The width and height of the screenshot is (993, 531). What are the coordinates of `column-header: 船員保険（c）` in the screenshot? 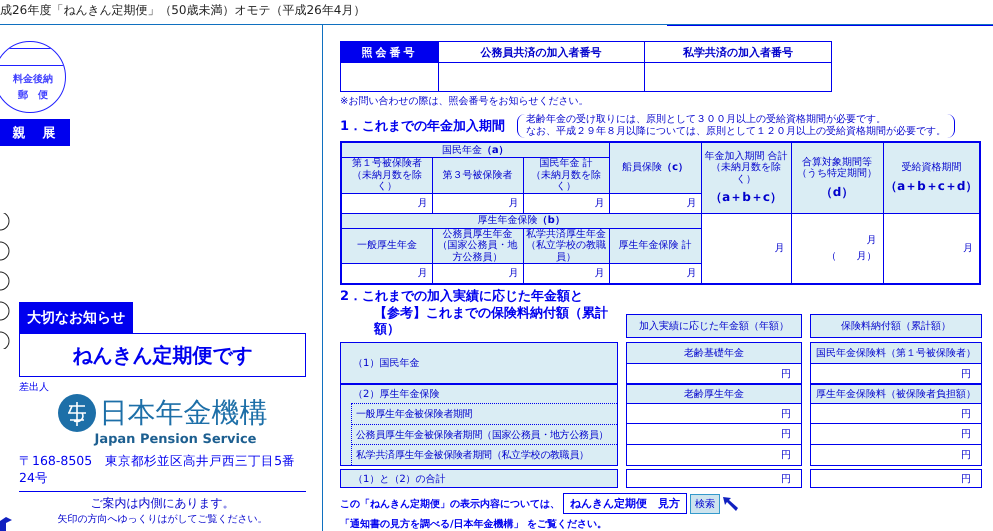 It's located at (655, 168).